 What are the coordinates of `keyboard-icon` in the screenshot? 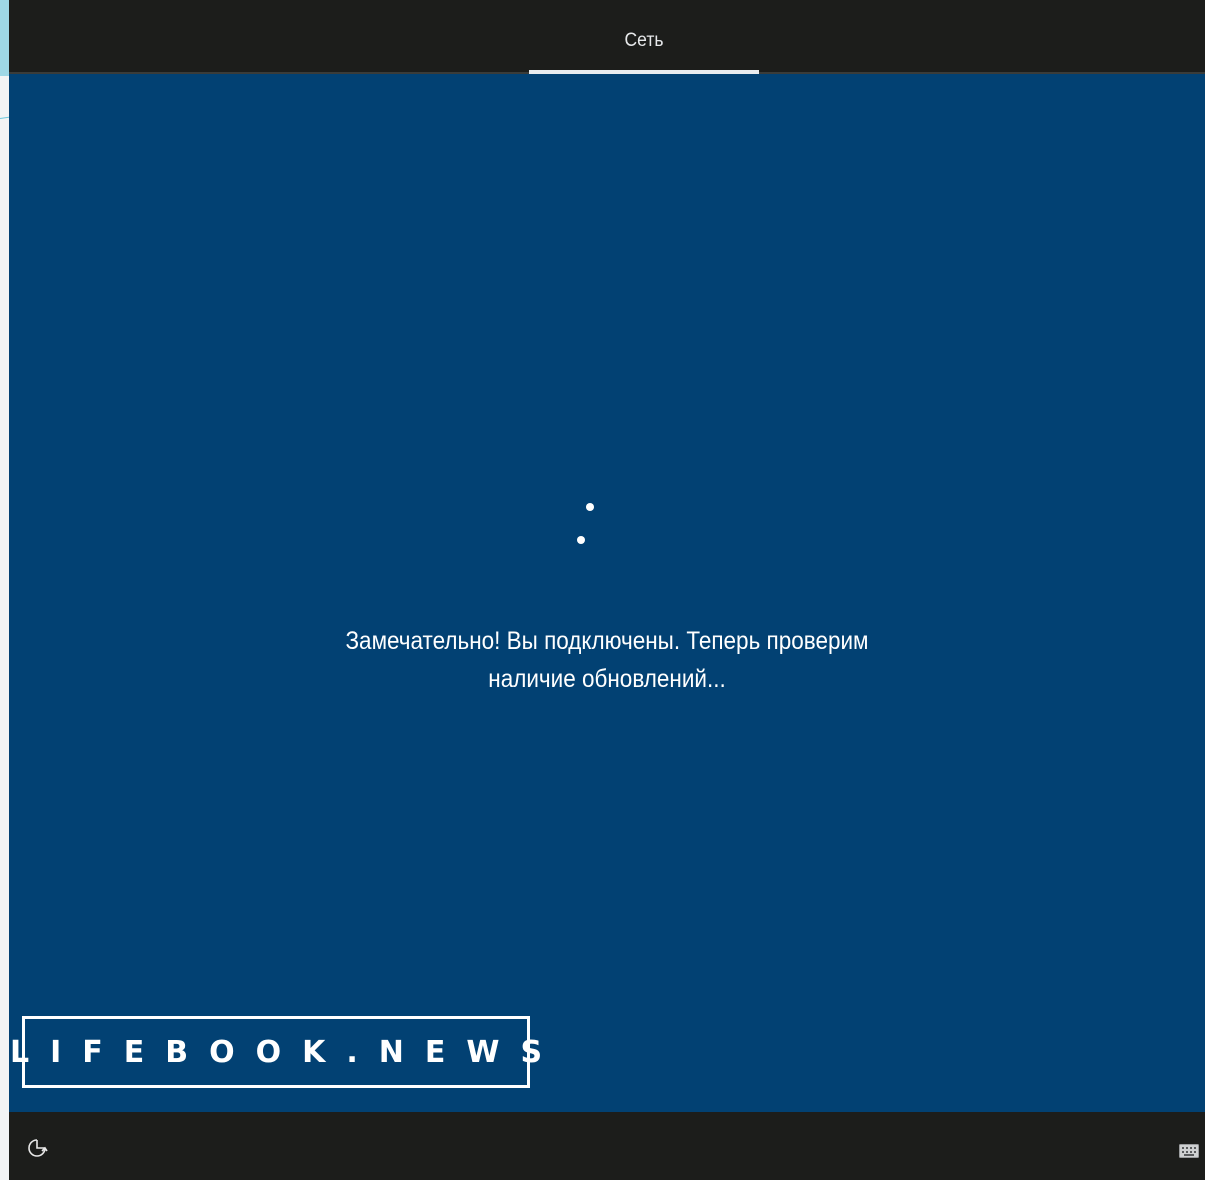 It's located at (1189, 1151).